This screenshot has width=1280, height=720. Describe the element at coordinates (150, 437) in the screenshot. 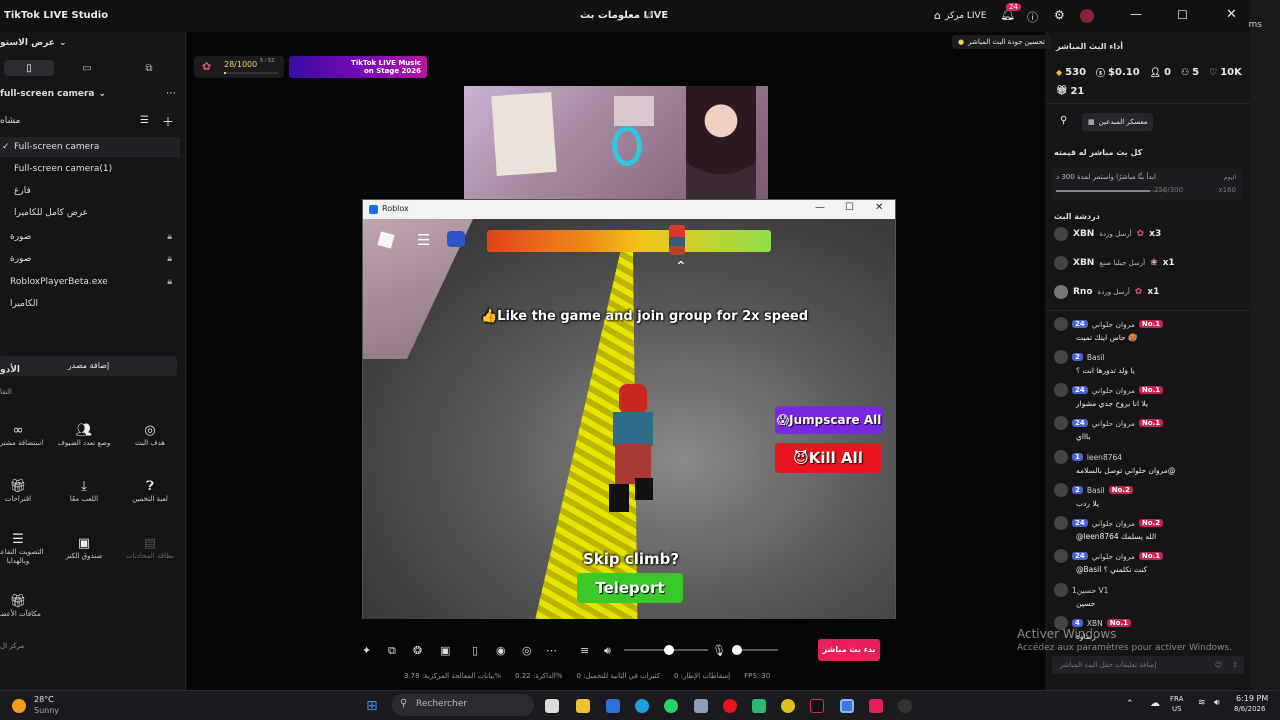

I see `live-goal-tool: ◎ هدف البث` at that location.